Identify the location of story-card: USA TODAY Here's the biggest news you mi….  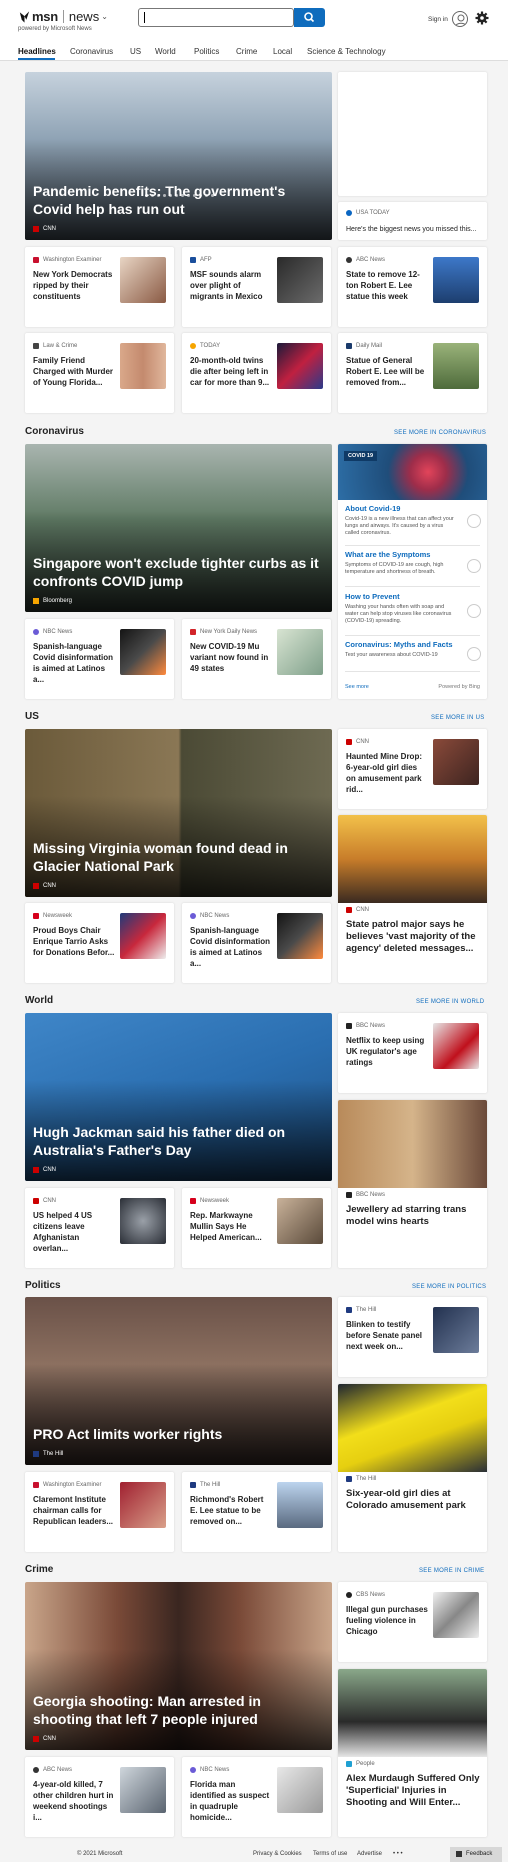
(412, 221).